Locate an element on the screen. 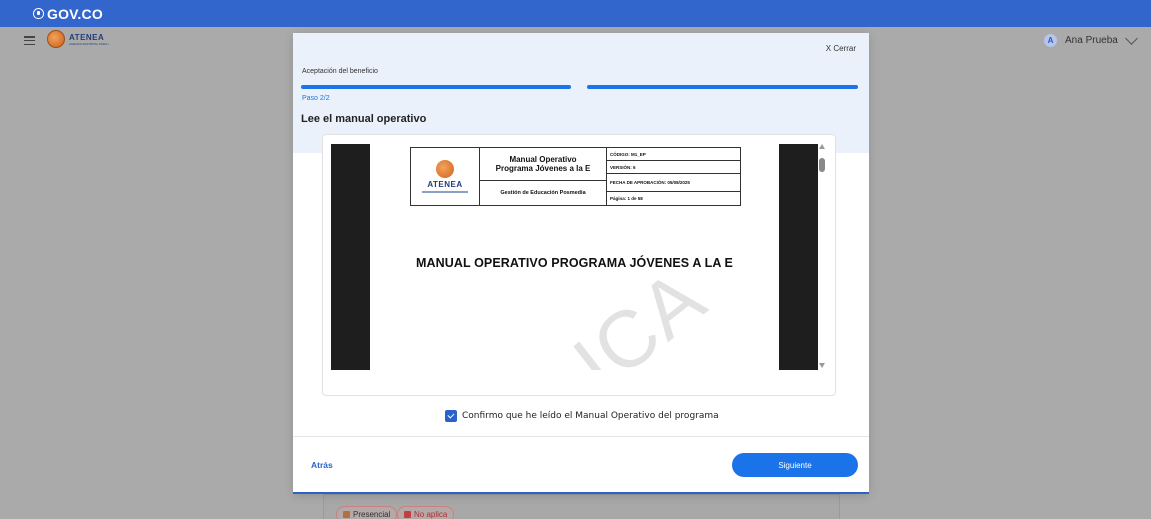 Image resolution: width=1151 pixels, height=519 pixels. document-department: Gestión de Educación Posmedia is located at coordinates (543, 193).